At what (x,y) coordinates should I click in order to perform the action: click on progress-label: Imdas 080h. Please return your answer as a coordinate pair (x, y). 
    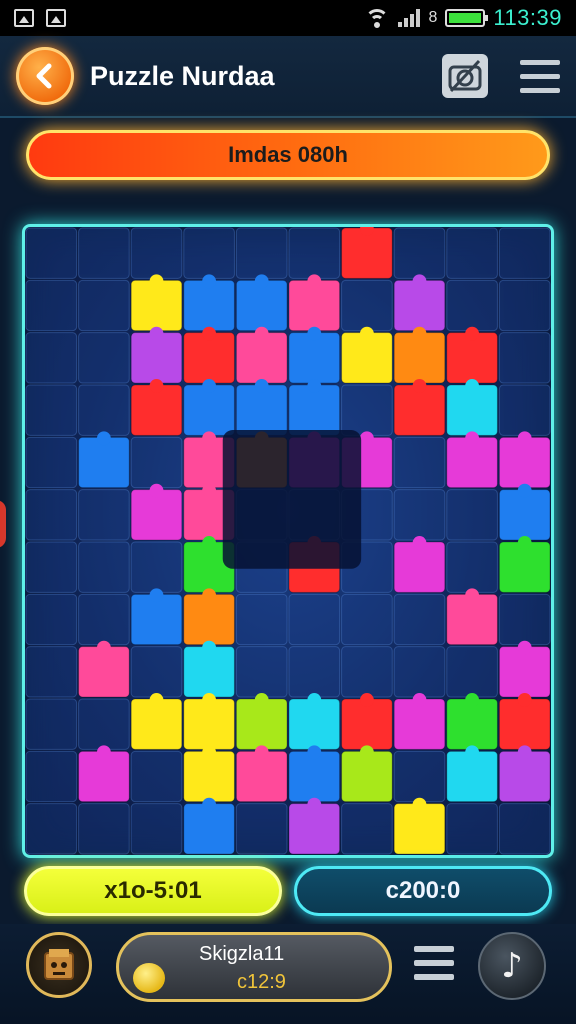
    Looking at the image, I should click on (288, 154).